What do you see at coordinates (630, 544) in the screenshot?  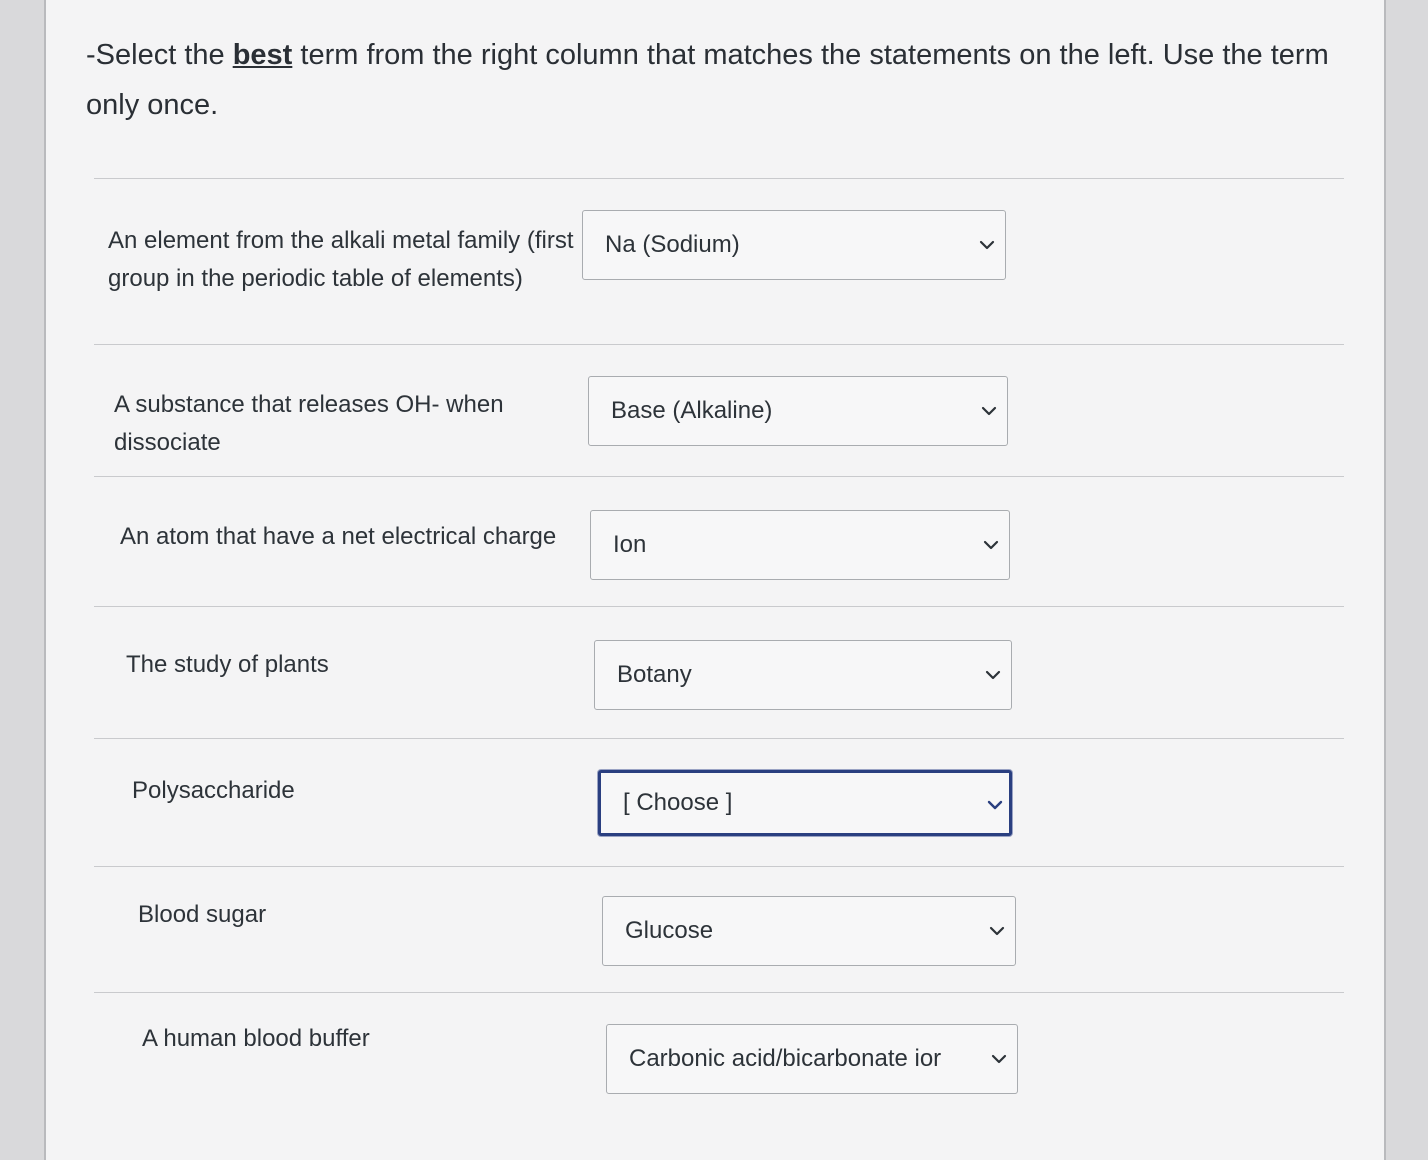 I see `select-value: Ion` at bounding box center [630, 544].